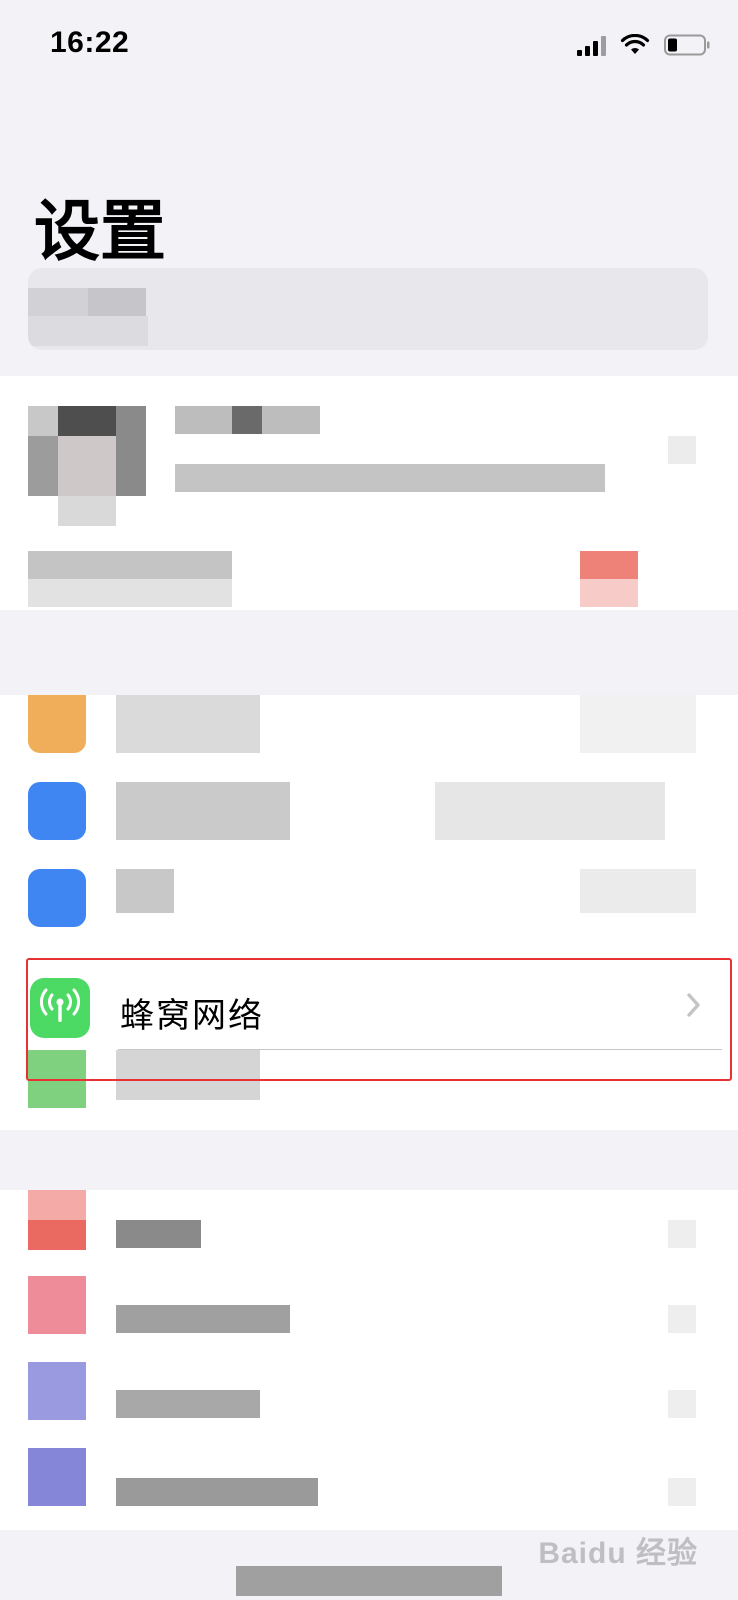 The width and height of the screenshot is (738, 1600). What do you see at coordinates (369, 1581) in the screenshot?
I see `home-indicator` at bounding box center [369, 1581].